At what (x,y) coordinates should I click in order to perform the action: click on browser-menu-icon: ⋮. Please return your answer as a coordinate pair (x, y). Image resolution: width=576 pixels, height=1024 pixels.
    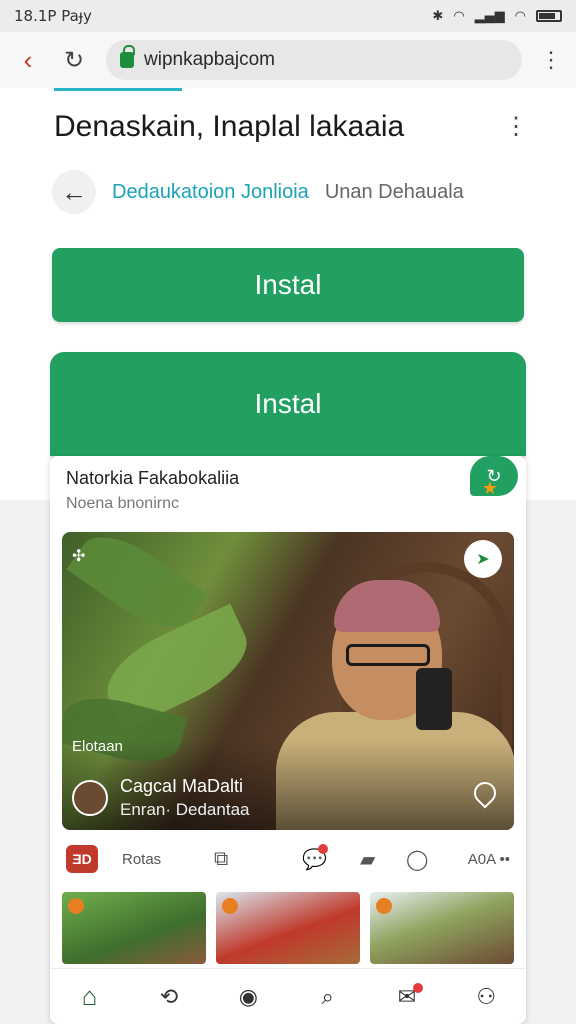
    Looking at the image, I should click on (551, 60).